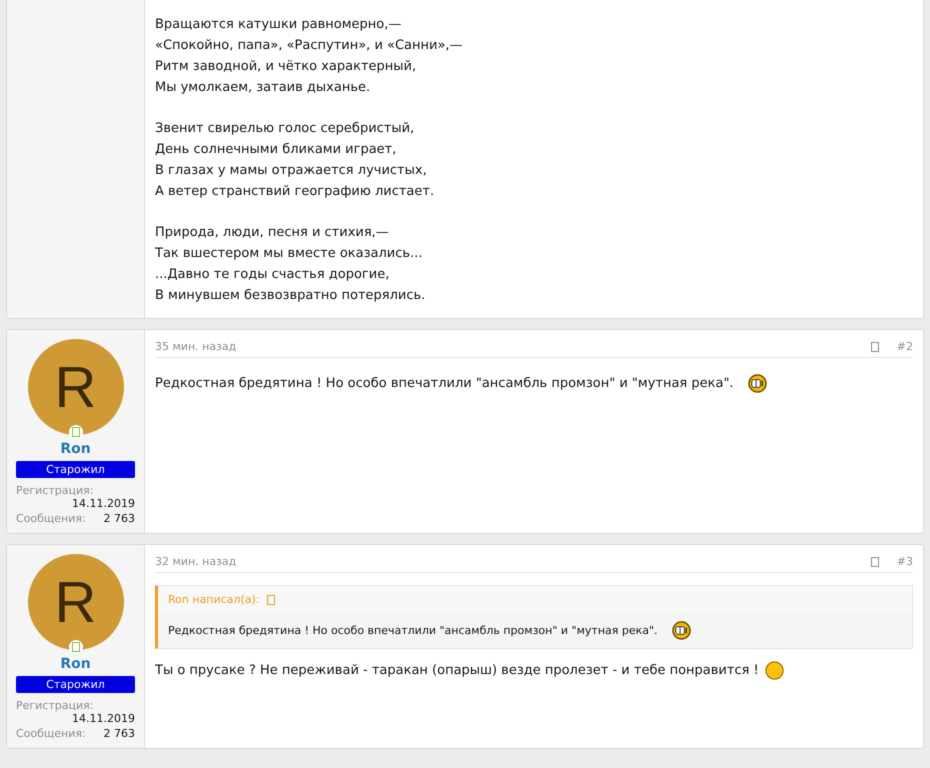 The image size is (930, 768). What do you see at coordinates (309, 46) in the screenshot?
I see `poem-line: «Спокойно, папа», «Распутин», и «Санни»,—` at bounding box center [309, 46].